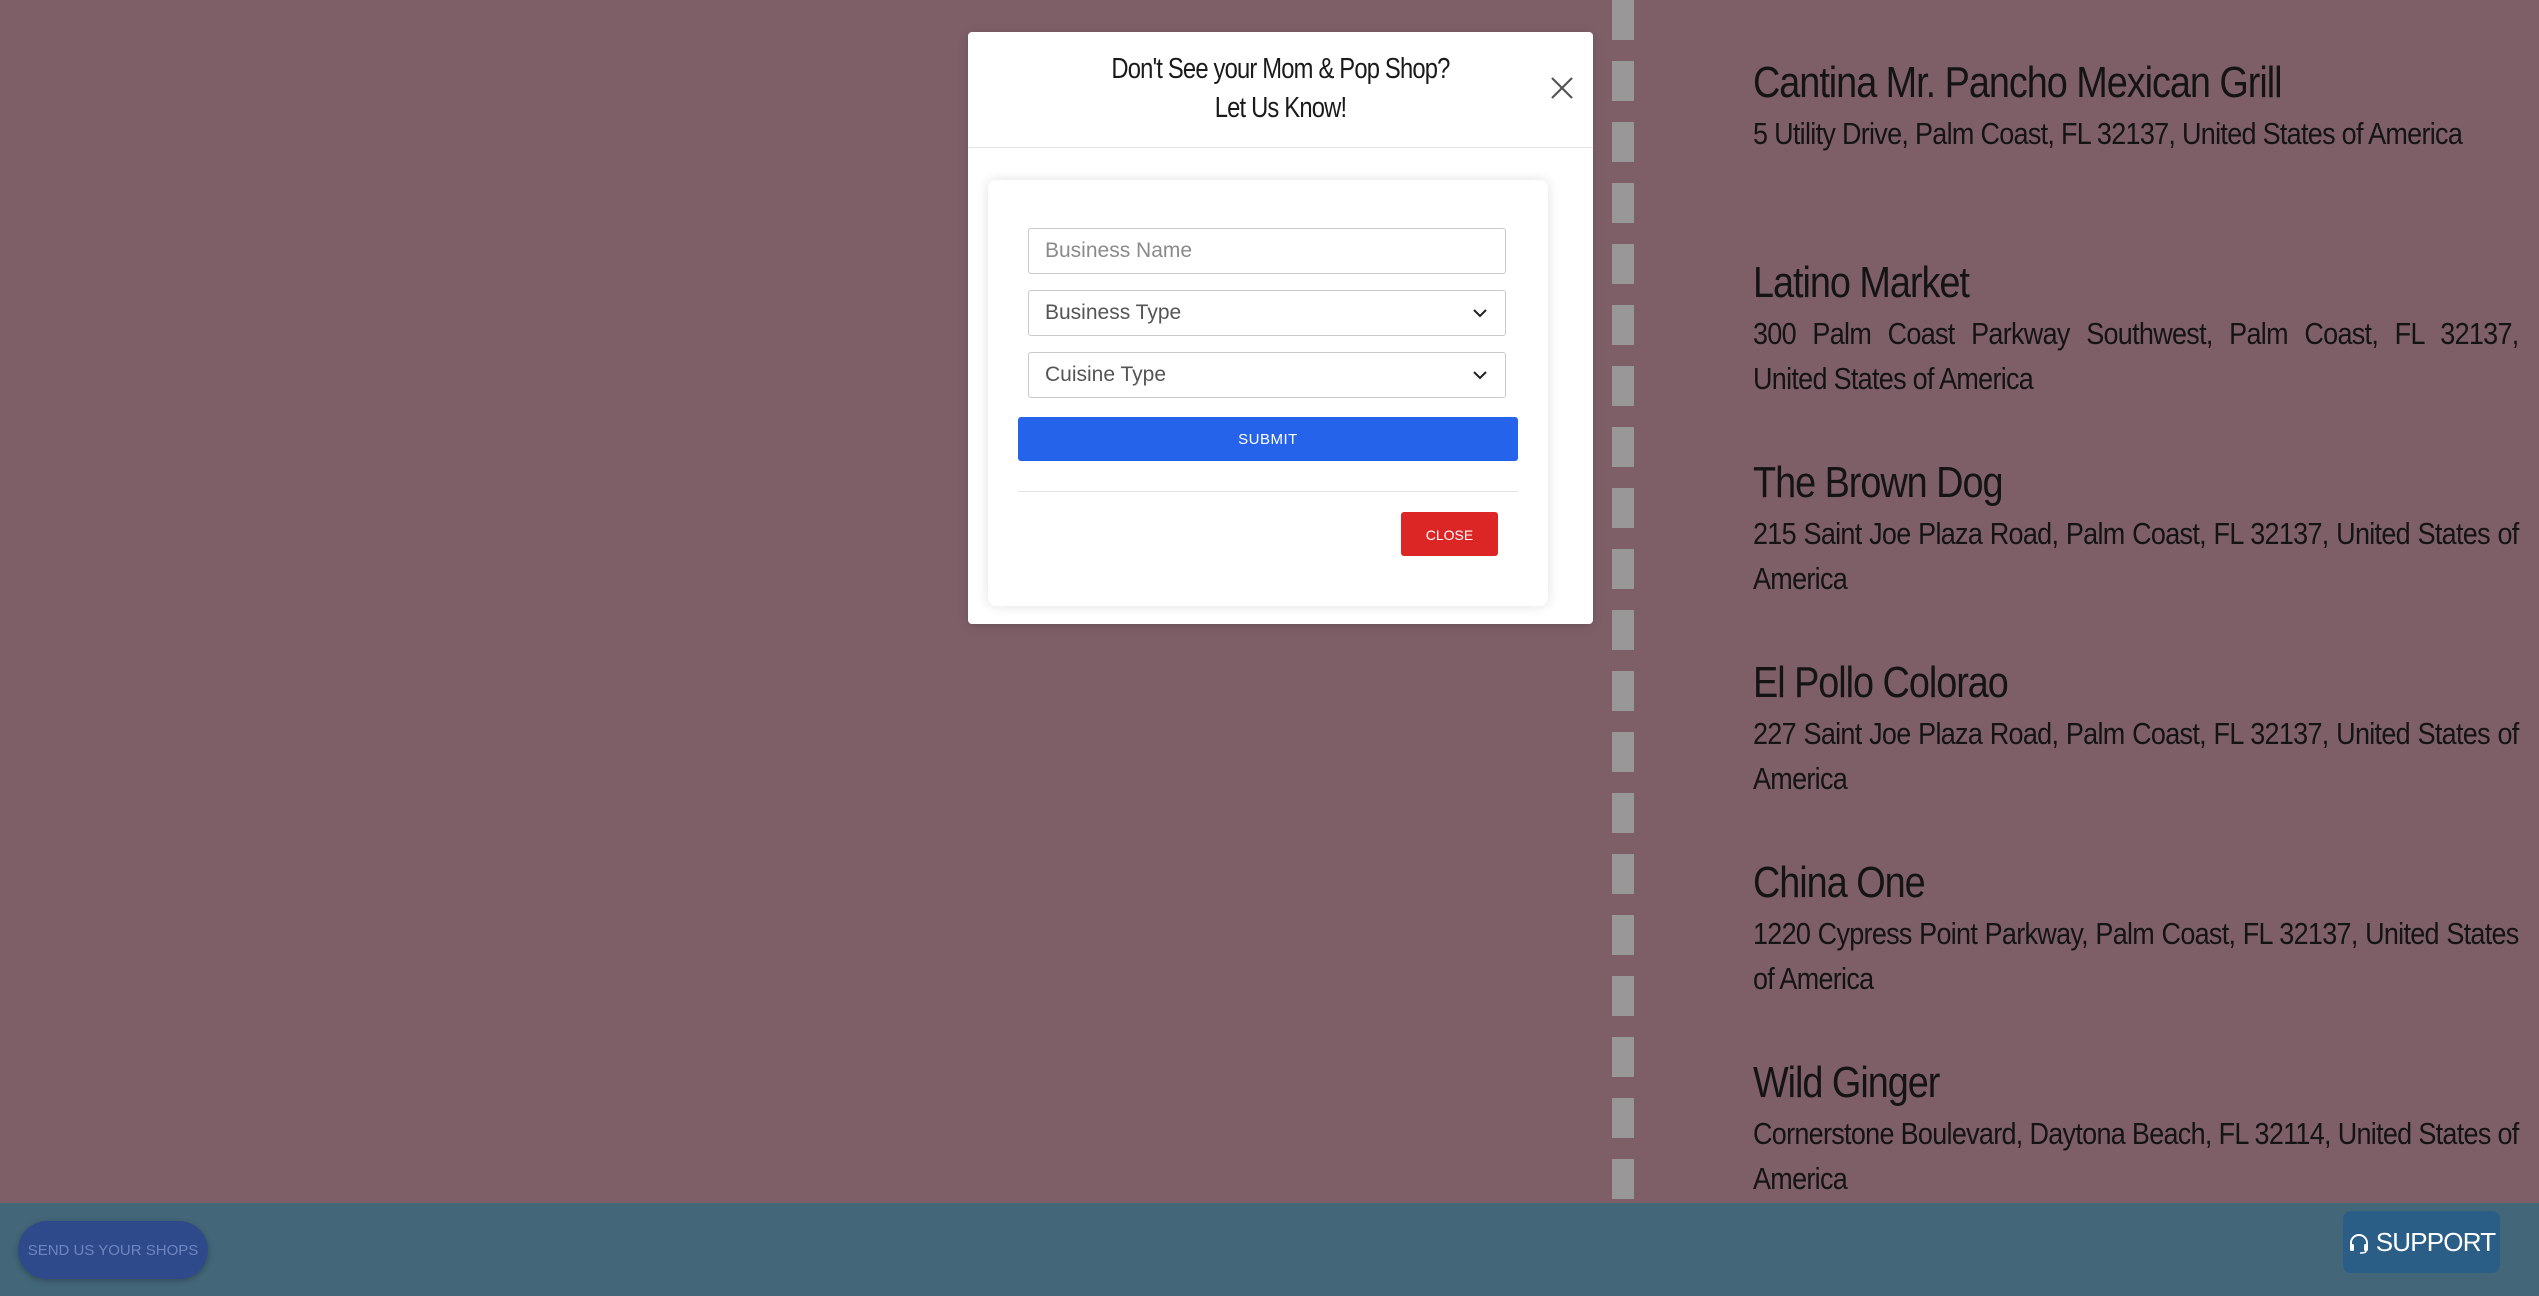 Image resolution: width=2539 pixels, height=1296 pixels. Describe the element at coordinates (2084, 683) in the screenshot. I see `shop-name: El Pollo Colorao` at that location.